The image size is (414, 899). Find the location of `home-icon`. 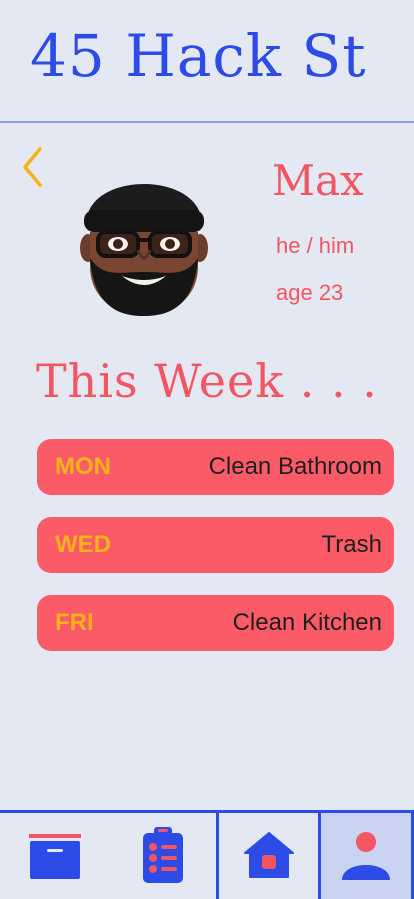

home-icon is located at coordinates (269, 854).